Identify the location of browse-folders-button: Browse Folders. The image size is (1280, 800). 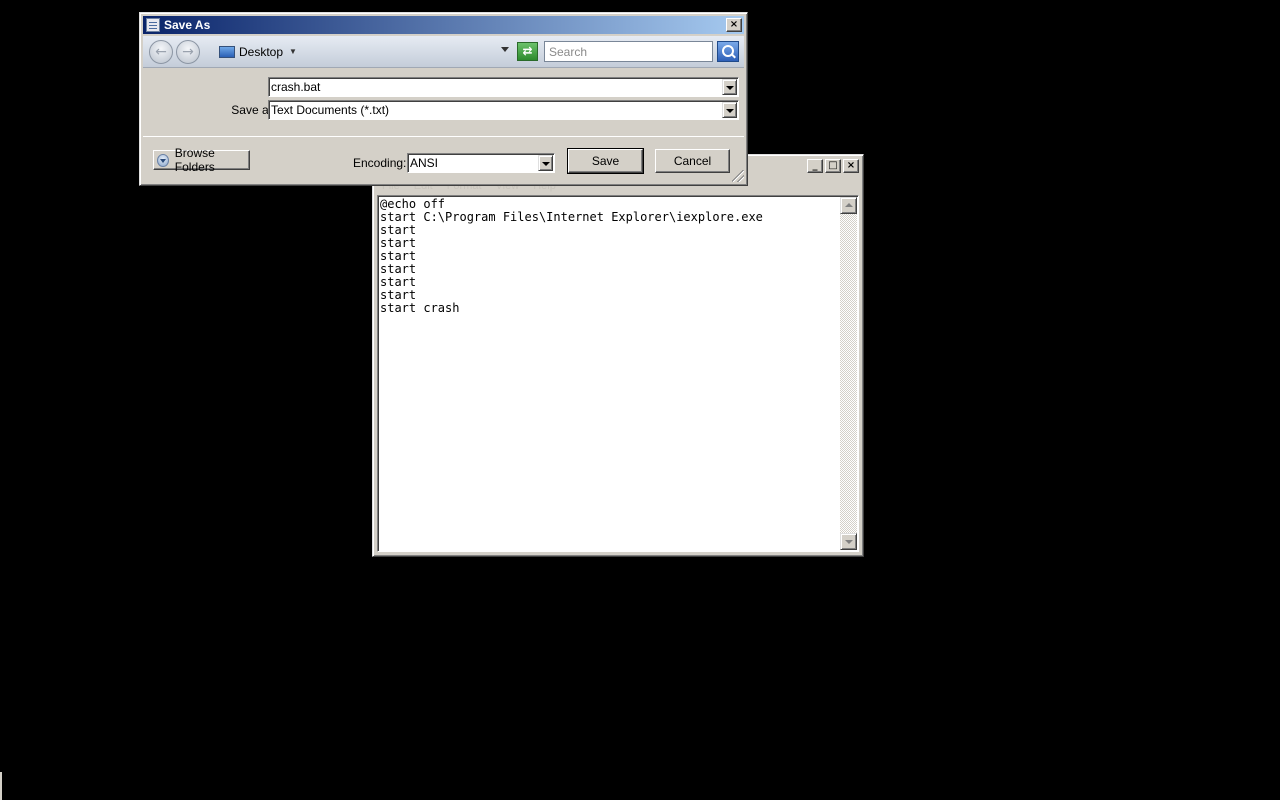
(201, 160).